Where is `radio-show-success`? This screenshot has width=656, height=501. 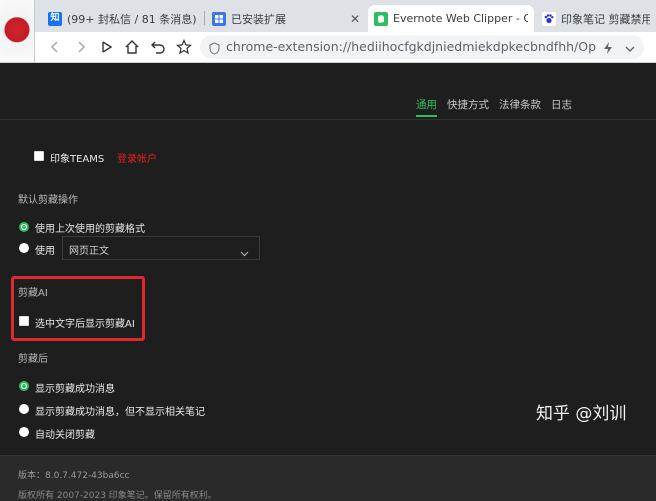
radio-show-success is located at coordinates (24, 386).